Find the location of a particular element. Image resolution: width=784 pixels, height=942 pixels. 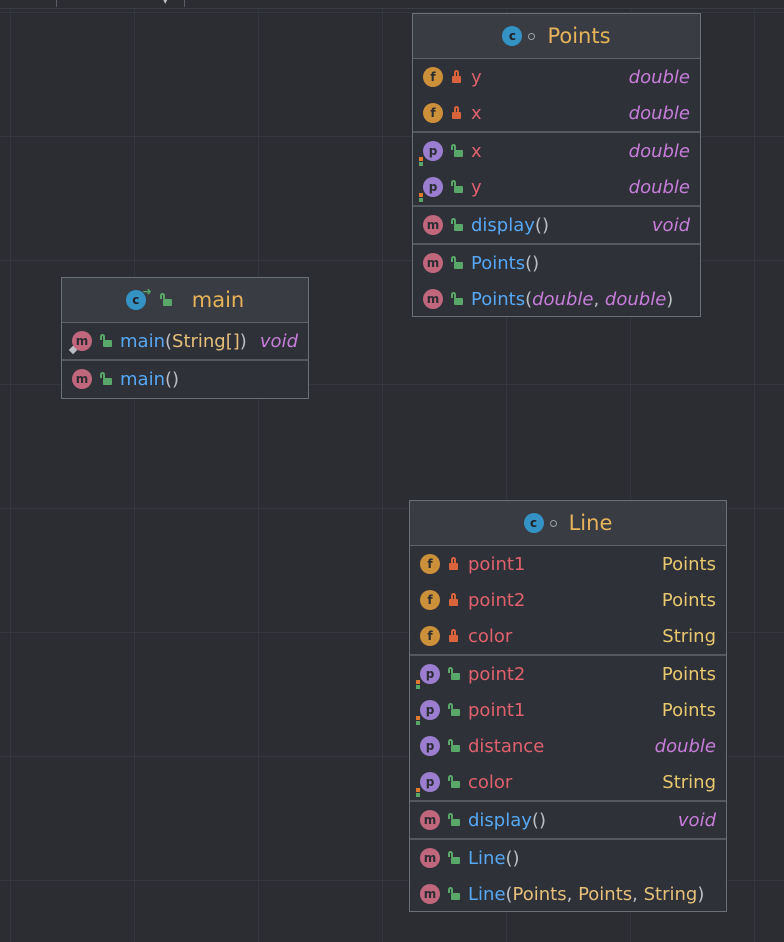

toolbar-divider is located at coordinates (184, 3).